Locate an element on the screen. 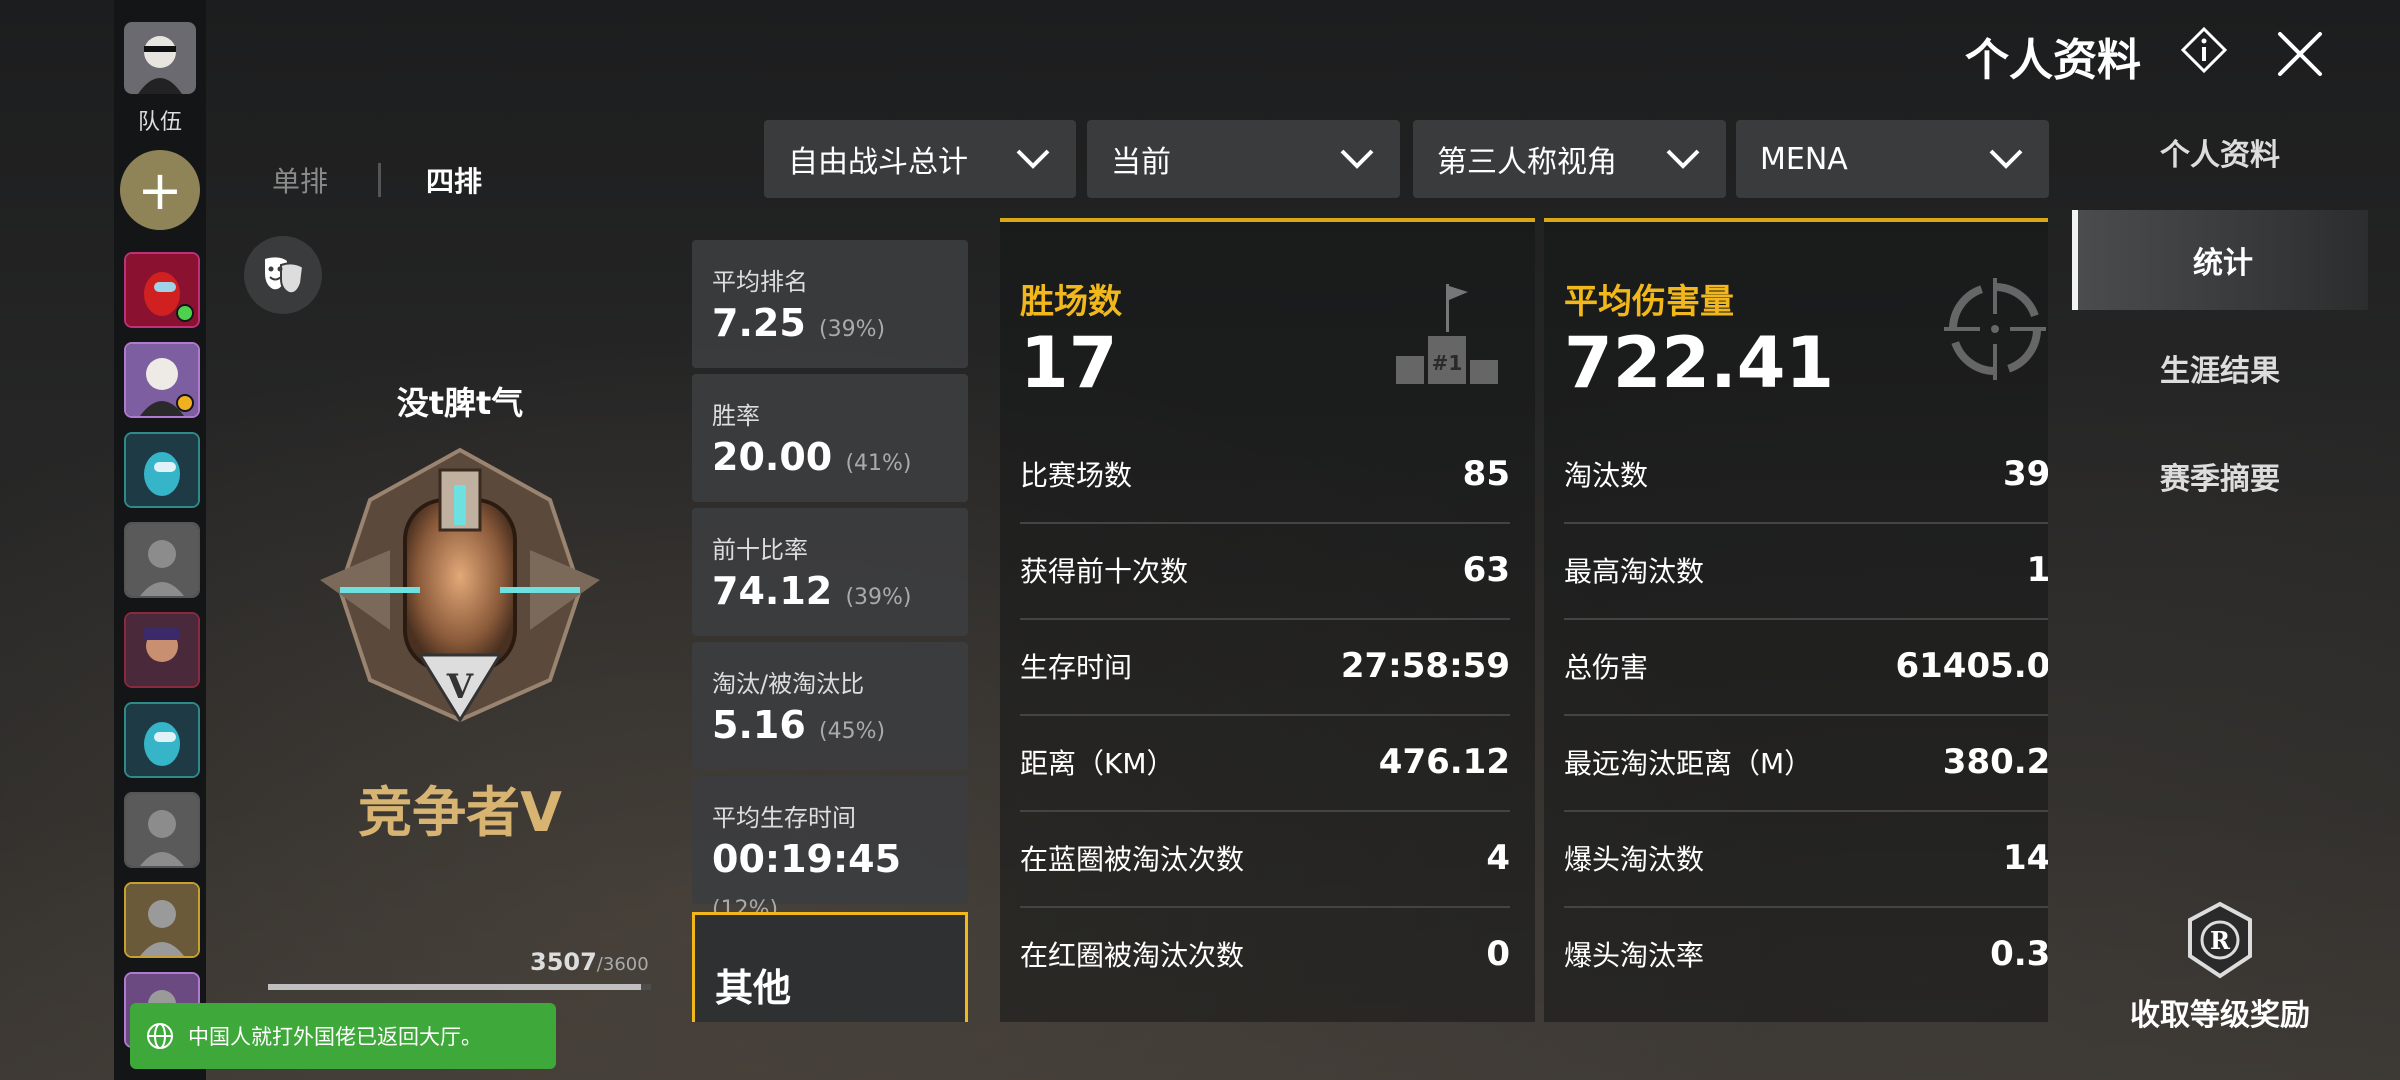 The width and height of the screenshot is (2400, 1080). svg-text: V is located at coordinates (460, 687).